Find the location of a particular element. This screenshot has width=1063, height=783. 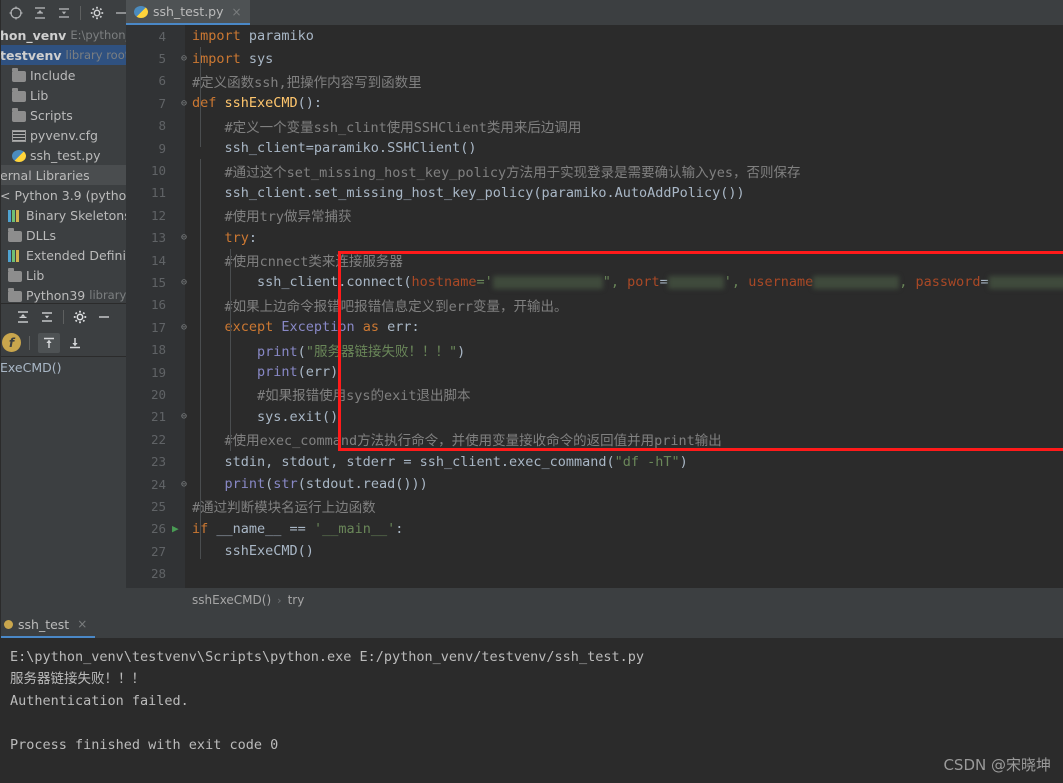

tree-item-lib-2: Lib is located at coordinates (63, 275).